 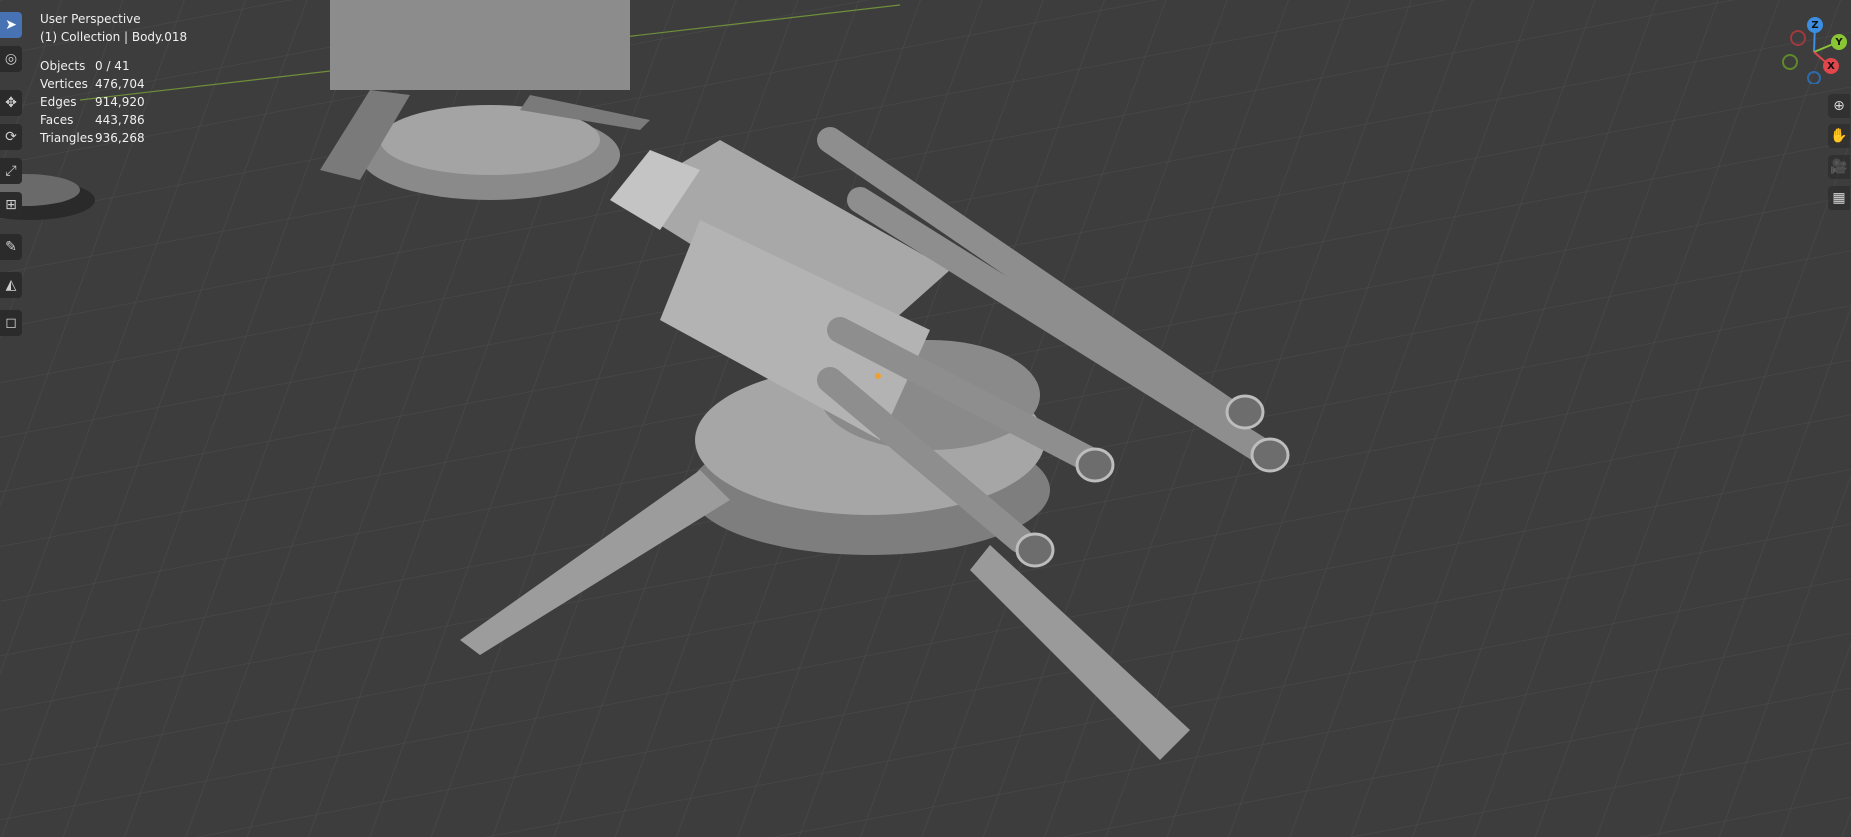 What do you see at coordinates (11, 323) in the screenshot?
I see `add-cube-tool: ◻` at bounding box center [11, 323].